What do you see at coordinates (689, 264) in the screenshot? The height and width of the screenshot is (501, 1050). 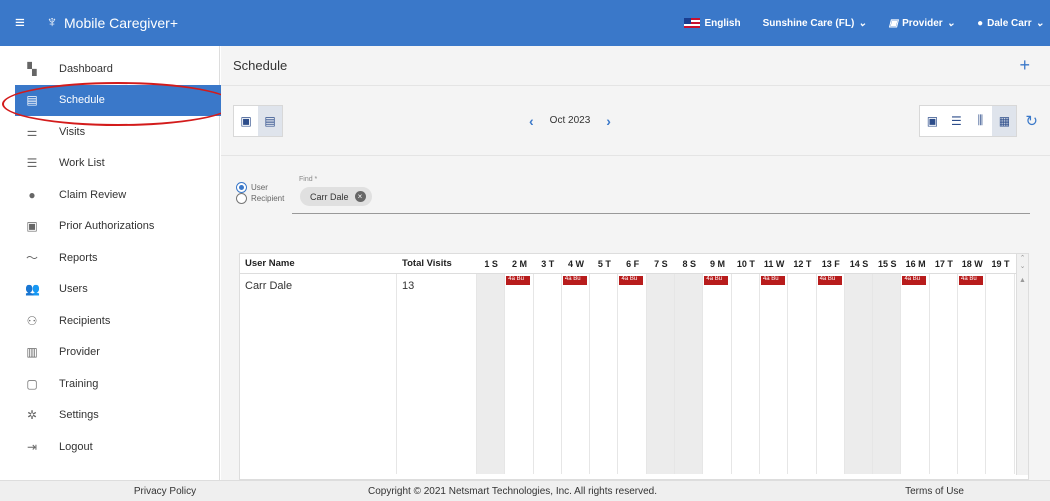 I see `day-header: 8 S` at bounding box center [689, 264].